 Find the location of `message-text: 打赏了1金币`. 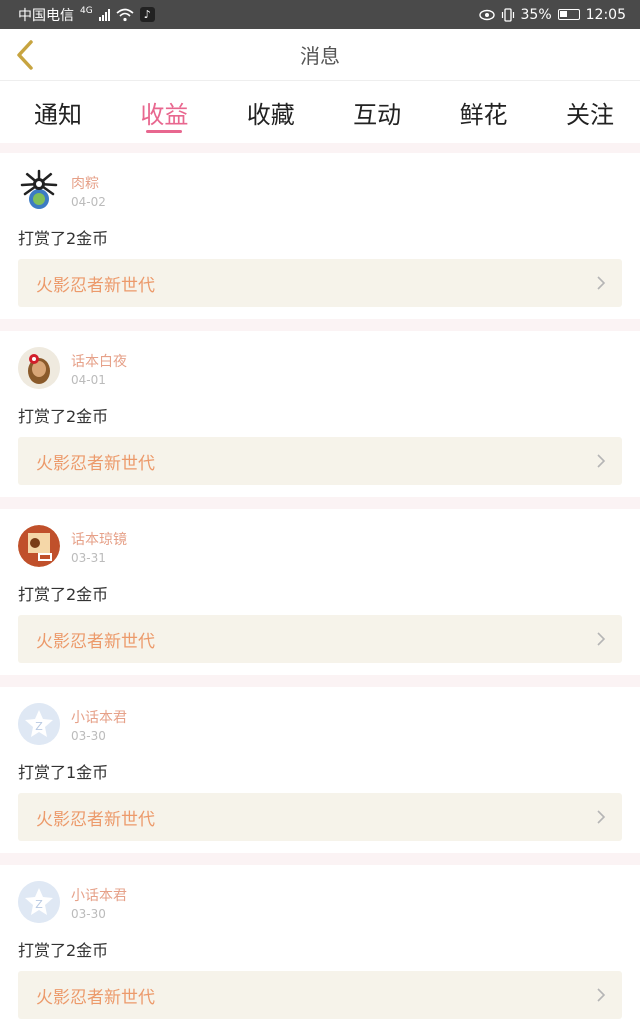

message-text: 打赏了1金币 is located at coordinates (63, 772).